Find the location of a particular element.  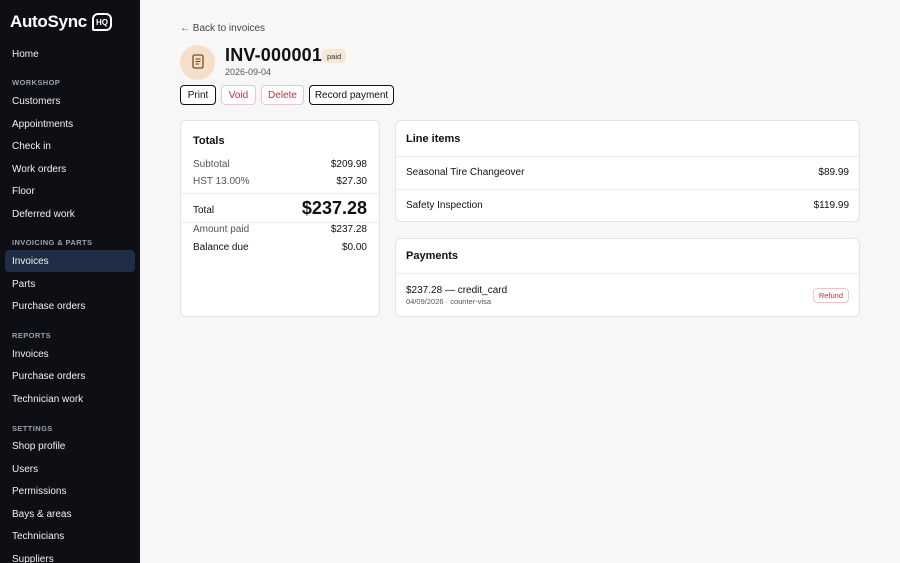

line-item-amount: $119.99 is located at coordinates (831, 205).